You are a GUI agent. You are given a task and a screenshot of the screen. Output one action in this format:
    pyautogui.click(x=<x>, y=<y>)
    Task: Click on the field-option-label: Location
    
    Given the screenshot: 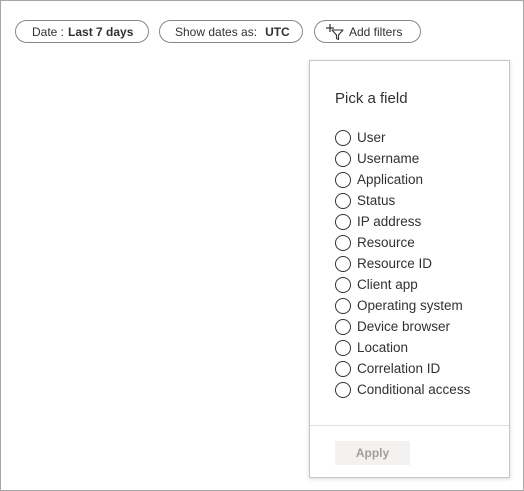 What is the action you would take?
    pyautogui.click(x=383, y=347)
    